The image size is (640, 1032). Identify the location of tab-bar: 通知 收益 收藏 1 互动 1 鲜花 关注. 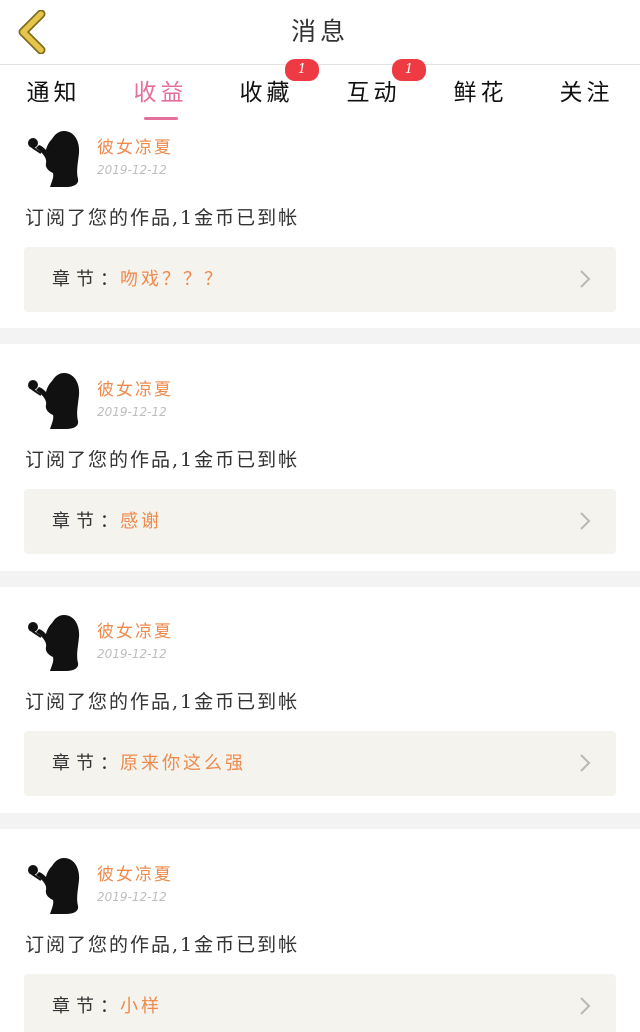
(320, 92).